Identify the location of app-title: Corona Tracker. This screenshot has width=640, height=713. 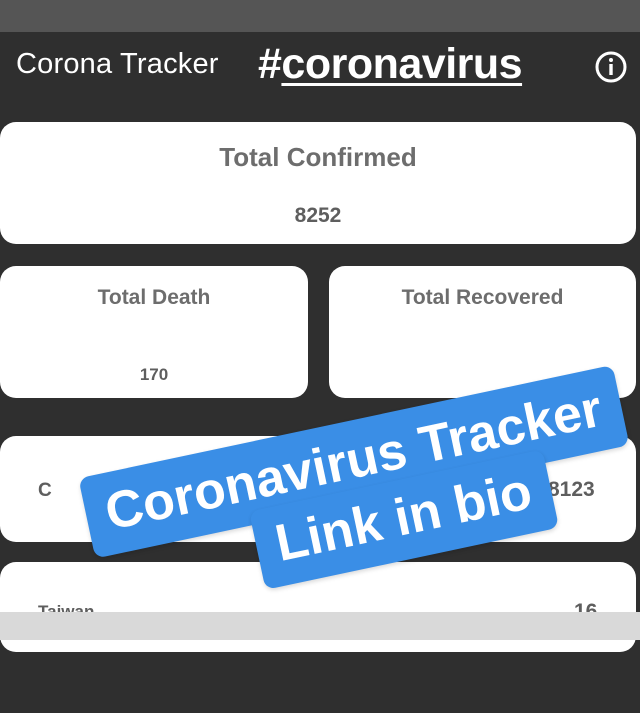
(117, 64).